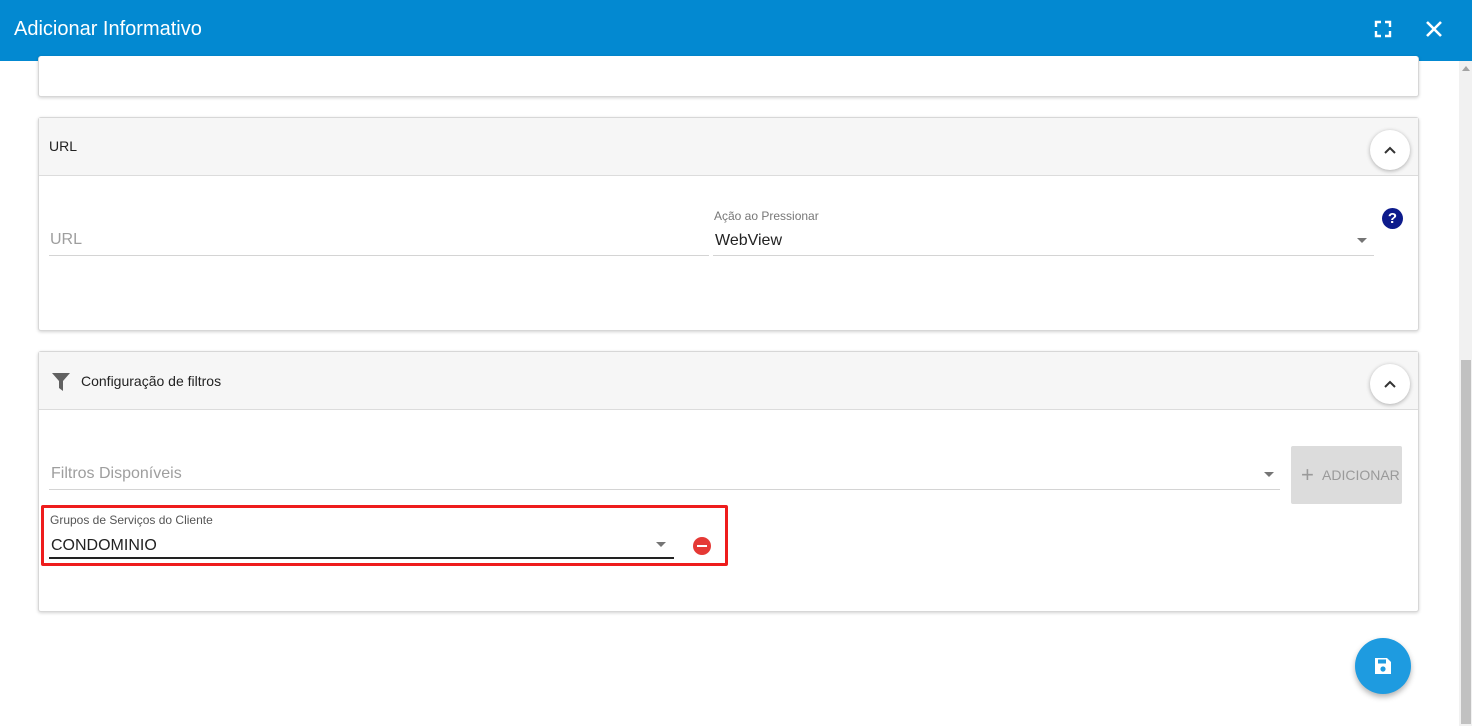  What do you see at coordinates (1466, 68) in the screenshot?
I see `scroll-up-arrow-icon` at bounding box center [1466, 68].